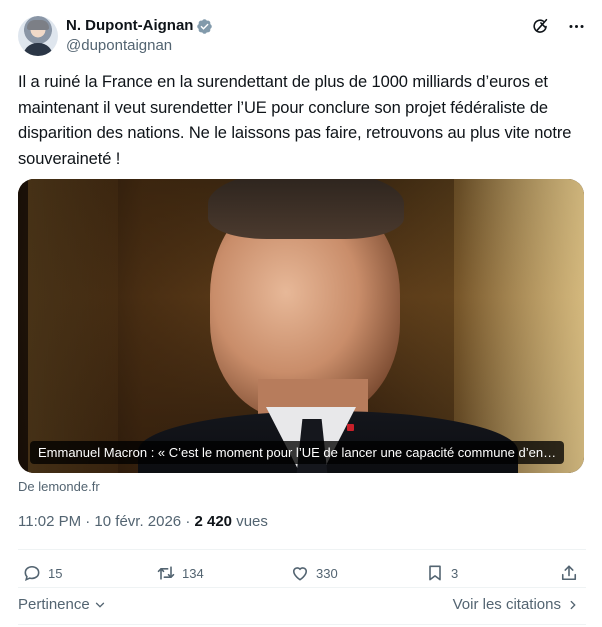 This screenshot has width=602, height=627. I want to click on share-button, so click(569, 573).